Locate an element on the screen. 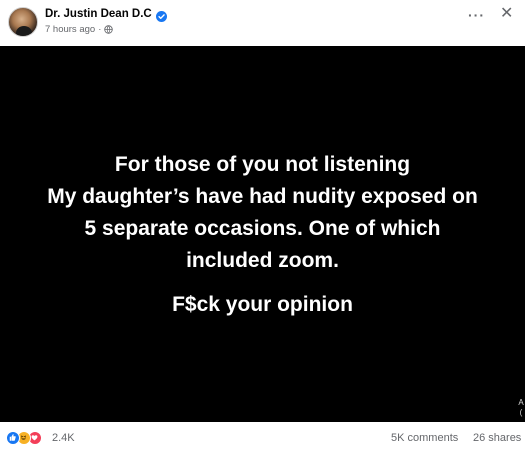  author-name: Dr. Justin Dean D.C is located at coordinates (98, 14).